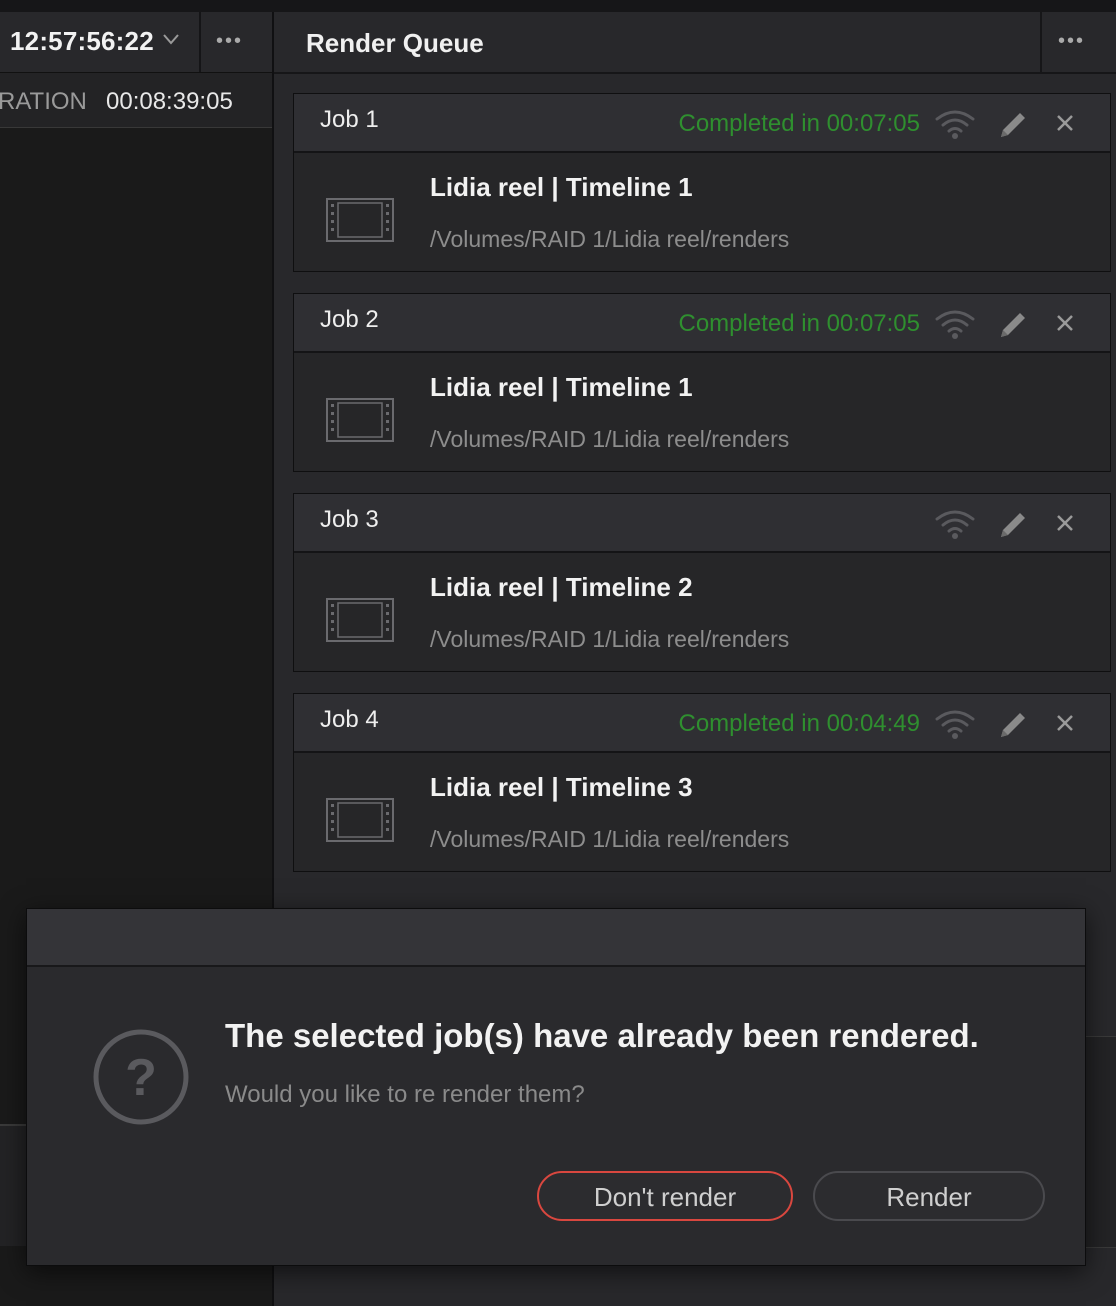  What do you see at coordinates (561, 787) in the screenshot?
I see `job-timeline-name: Lidia reel | Timeline 3` at bounding box center [561, 787].